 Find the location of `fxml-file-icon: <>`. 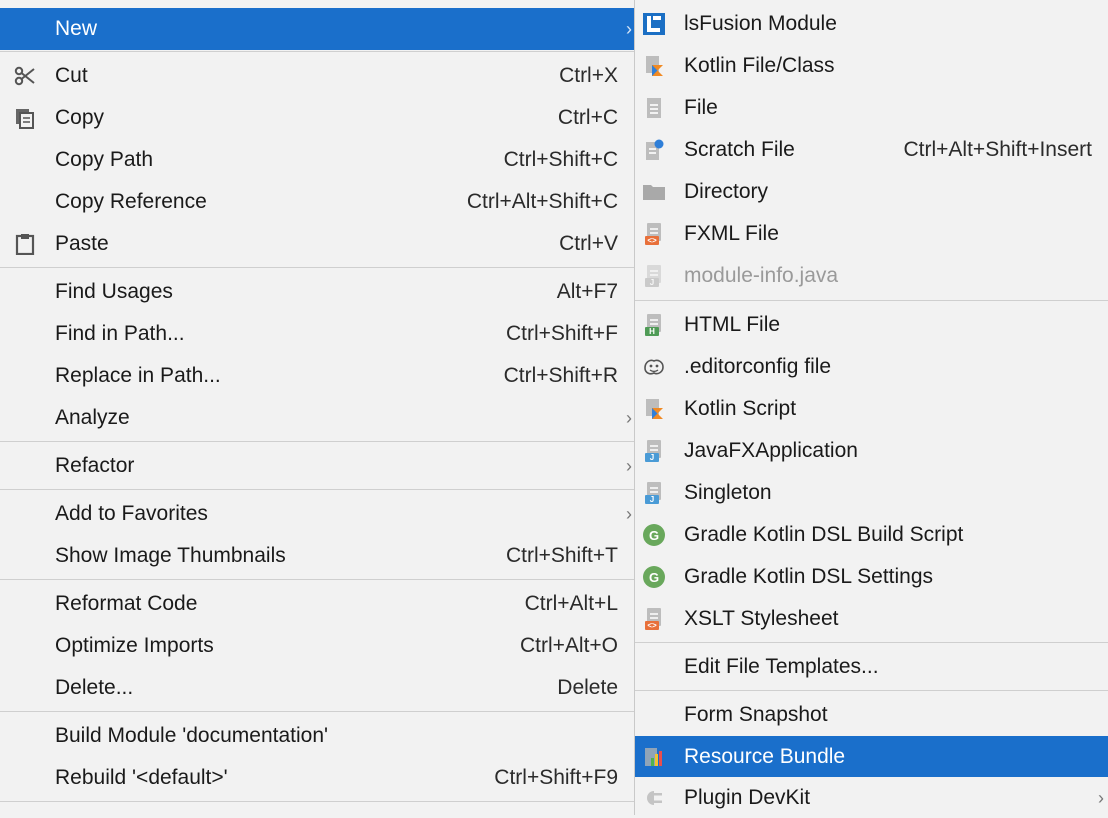

fxml-file-icon: <> is located at coordinates (654, 234).